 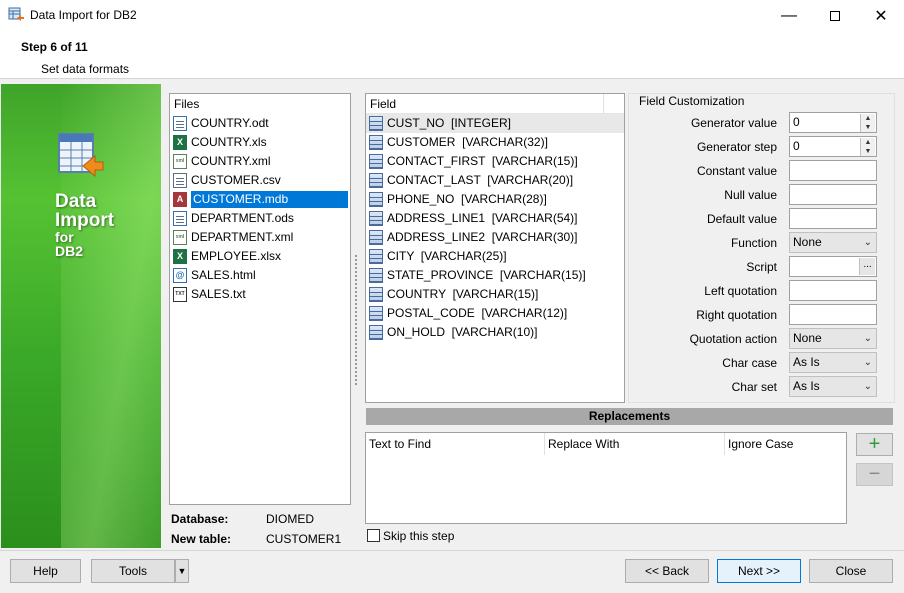 I want to click on constant-value-label: Constant value, so click(x=736, y=171).